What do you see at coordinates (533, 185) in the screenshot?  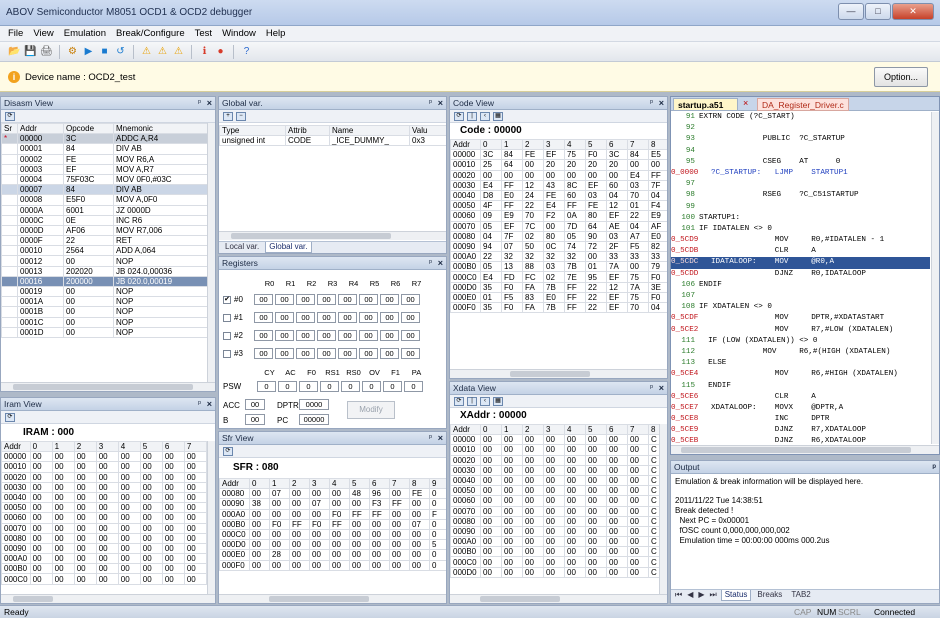 I see `table-cell: 12` at bounding box center [533, 185].